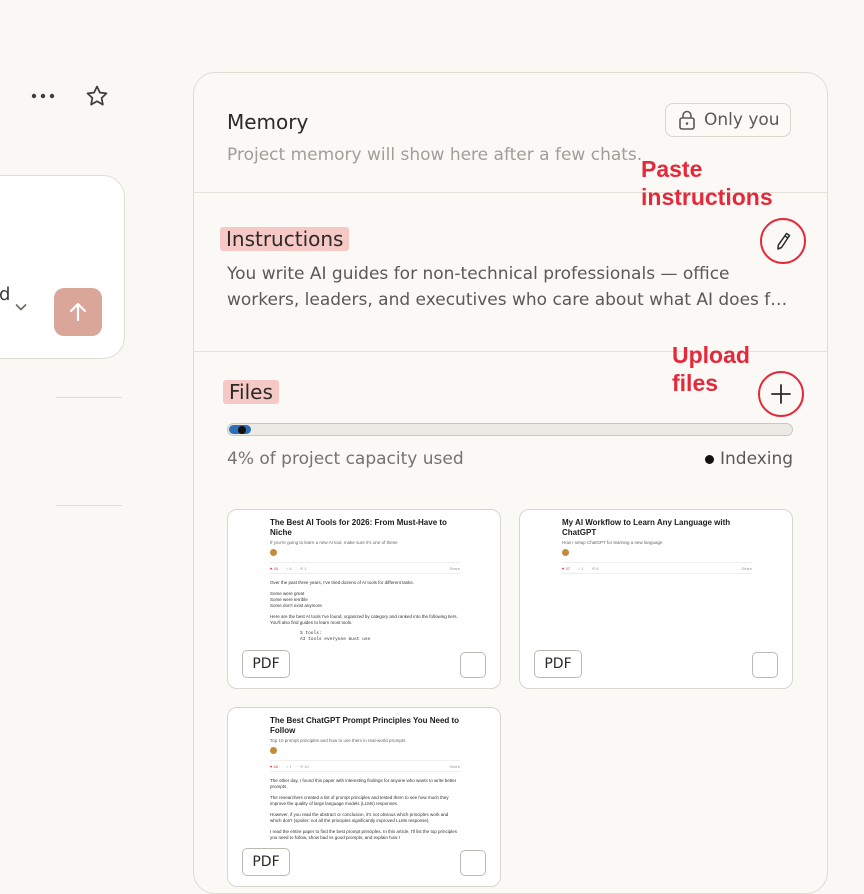 The width and height of the screenshot is (864, 894). Describe the element at coordinates (21, 307) in the screenshot. I see `chevron-down-icon` at that location.